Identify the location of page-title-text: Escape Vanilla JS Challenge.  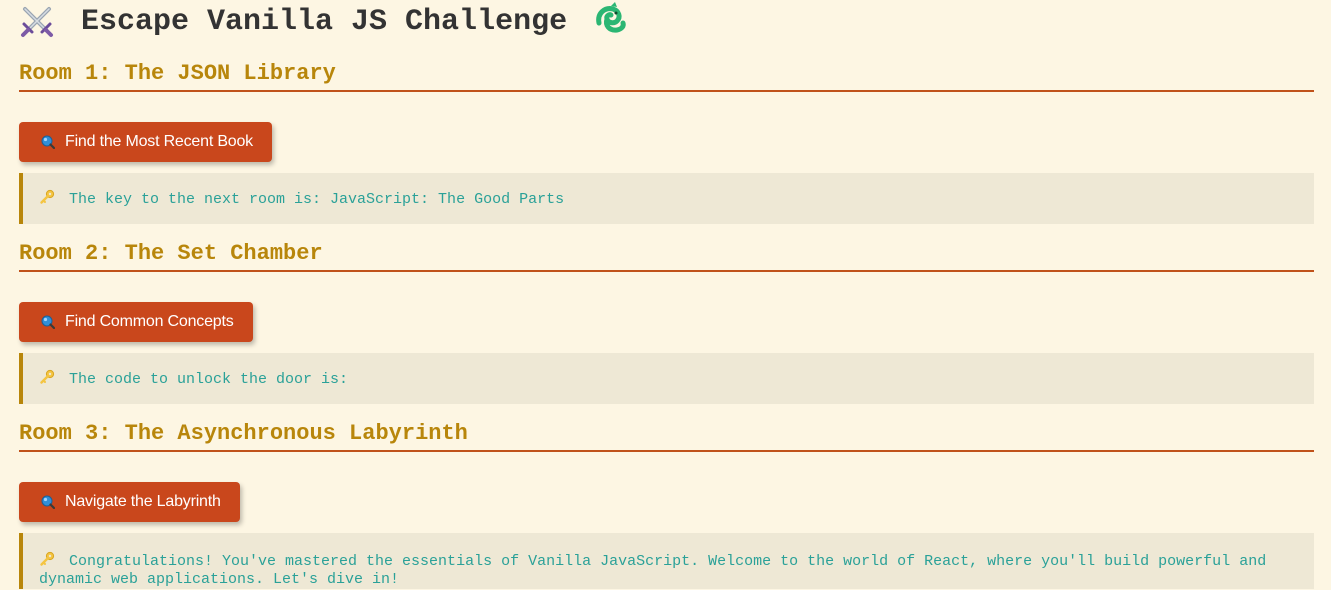
(324, 22).